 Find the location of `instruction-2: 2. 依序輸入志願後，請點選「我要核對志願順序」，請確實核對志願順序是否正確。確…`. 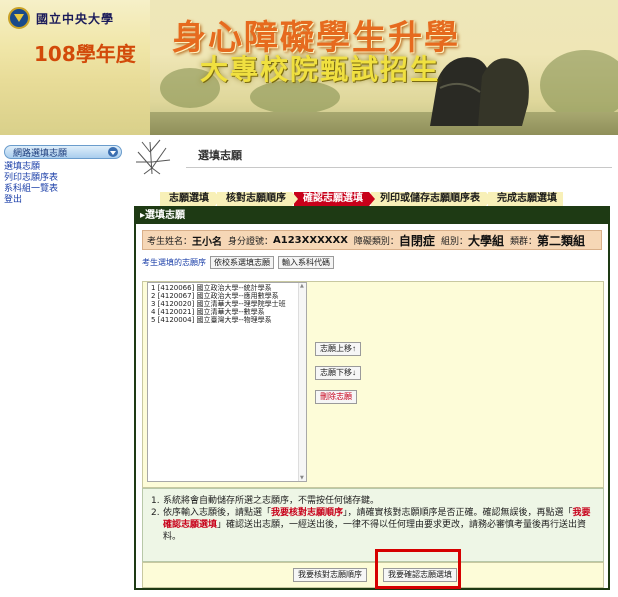

instruction-2: 2. 依序輸入志願後，請點選「我要核對志願順序」，請確實核對志願順序是否正確。確… is located at coordinates (371, 525).